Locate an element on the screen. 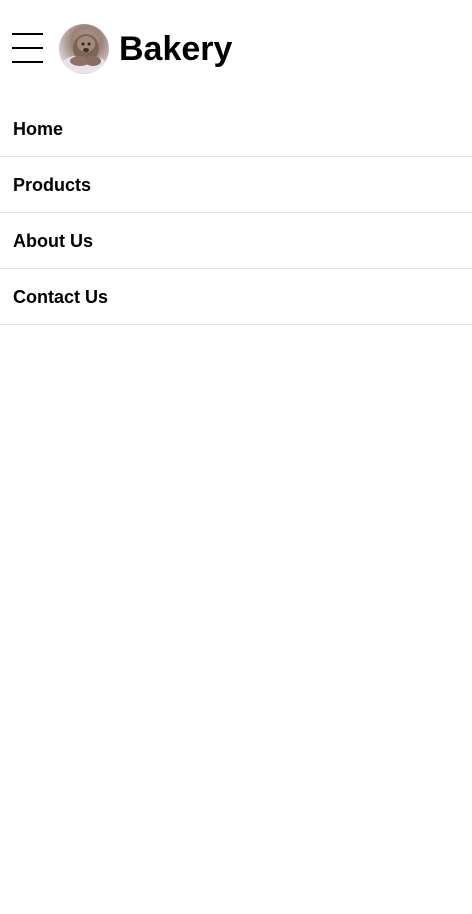 The width and height of the screenshot is (472, 914). nav-item-label: Products is located at coordinates (52, 185).